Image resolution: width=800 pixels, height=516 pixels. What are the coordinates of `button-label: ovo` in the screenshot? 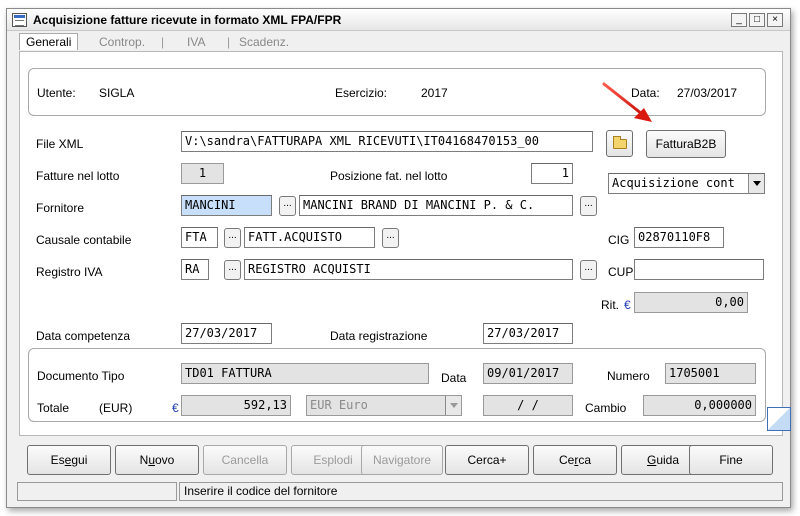 It's located at (165, 460).